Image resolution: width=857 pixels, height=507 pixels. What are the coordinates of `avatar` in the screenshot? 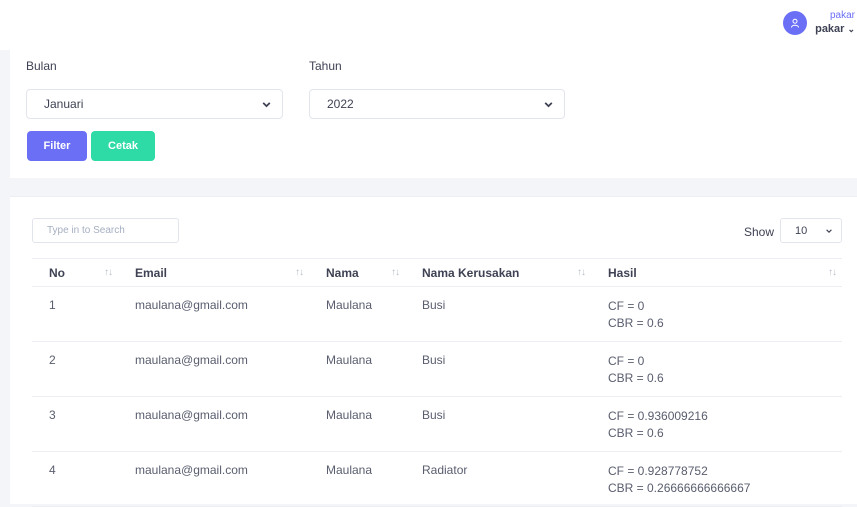 It's located at (795, 23).